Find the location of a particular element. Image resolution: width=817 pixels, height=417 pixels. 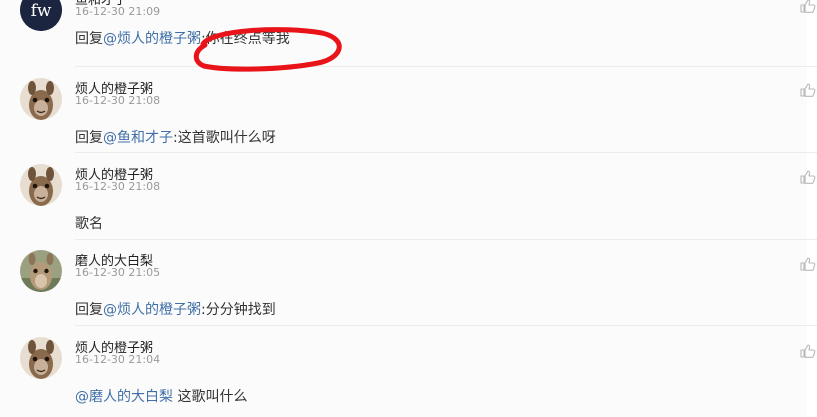

comment-text: 歌名 is located at coordinates (89, 223).